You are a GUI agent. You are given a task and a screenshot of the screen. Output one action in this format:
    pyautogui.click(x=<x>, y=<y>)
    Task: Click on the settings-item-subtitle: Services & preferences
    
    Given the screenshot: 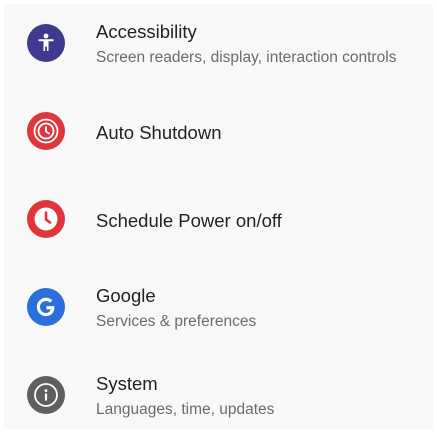 What is the action you would take?
    pyautogui.click(x=176, y=321)
    